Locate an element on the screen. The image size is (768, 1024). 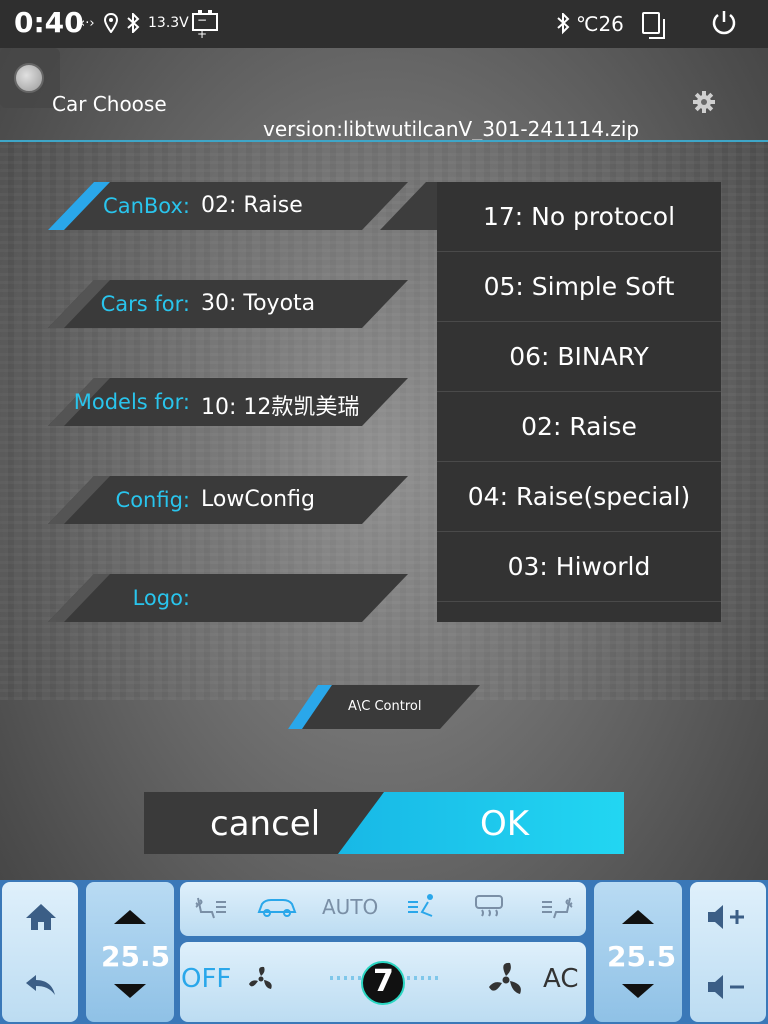
left-temp-value: 25.5 is located at coordinates (136, 956).